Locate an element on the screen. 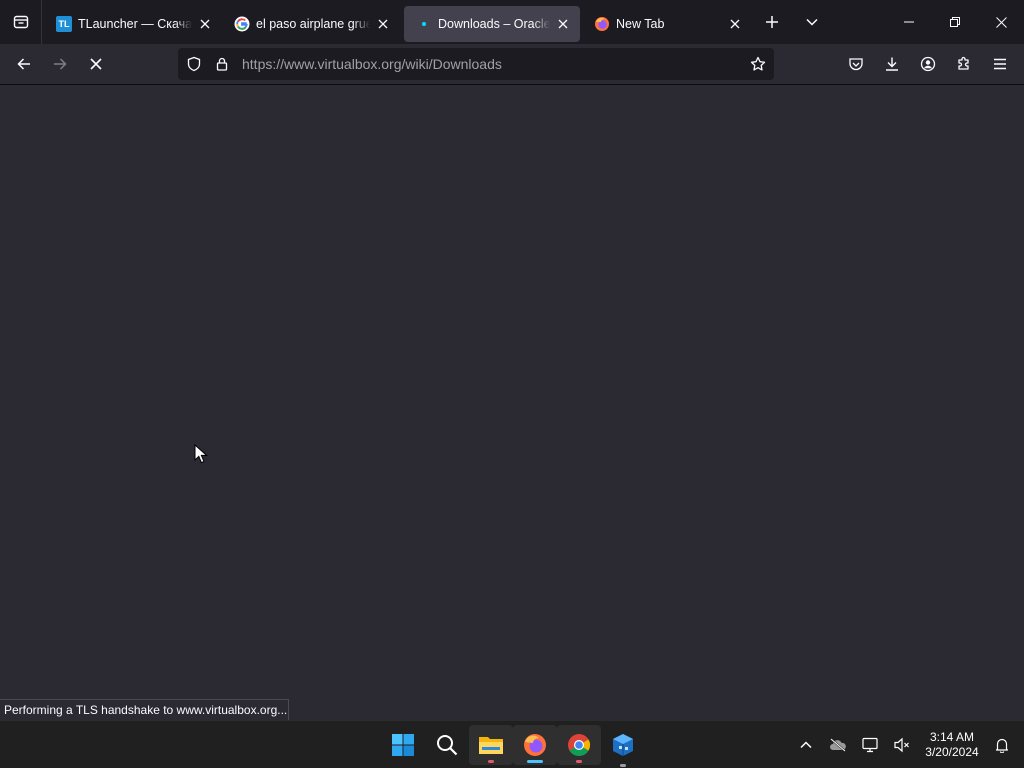 The image size is (1024, 768). pocket-button is located at coordinates (856, 64).